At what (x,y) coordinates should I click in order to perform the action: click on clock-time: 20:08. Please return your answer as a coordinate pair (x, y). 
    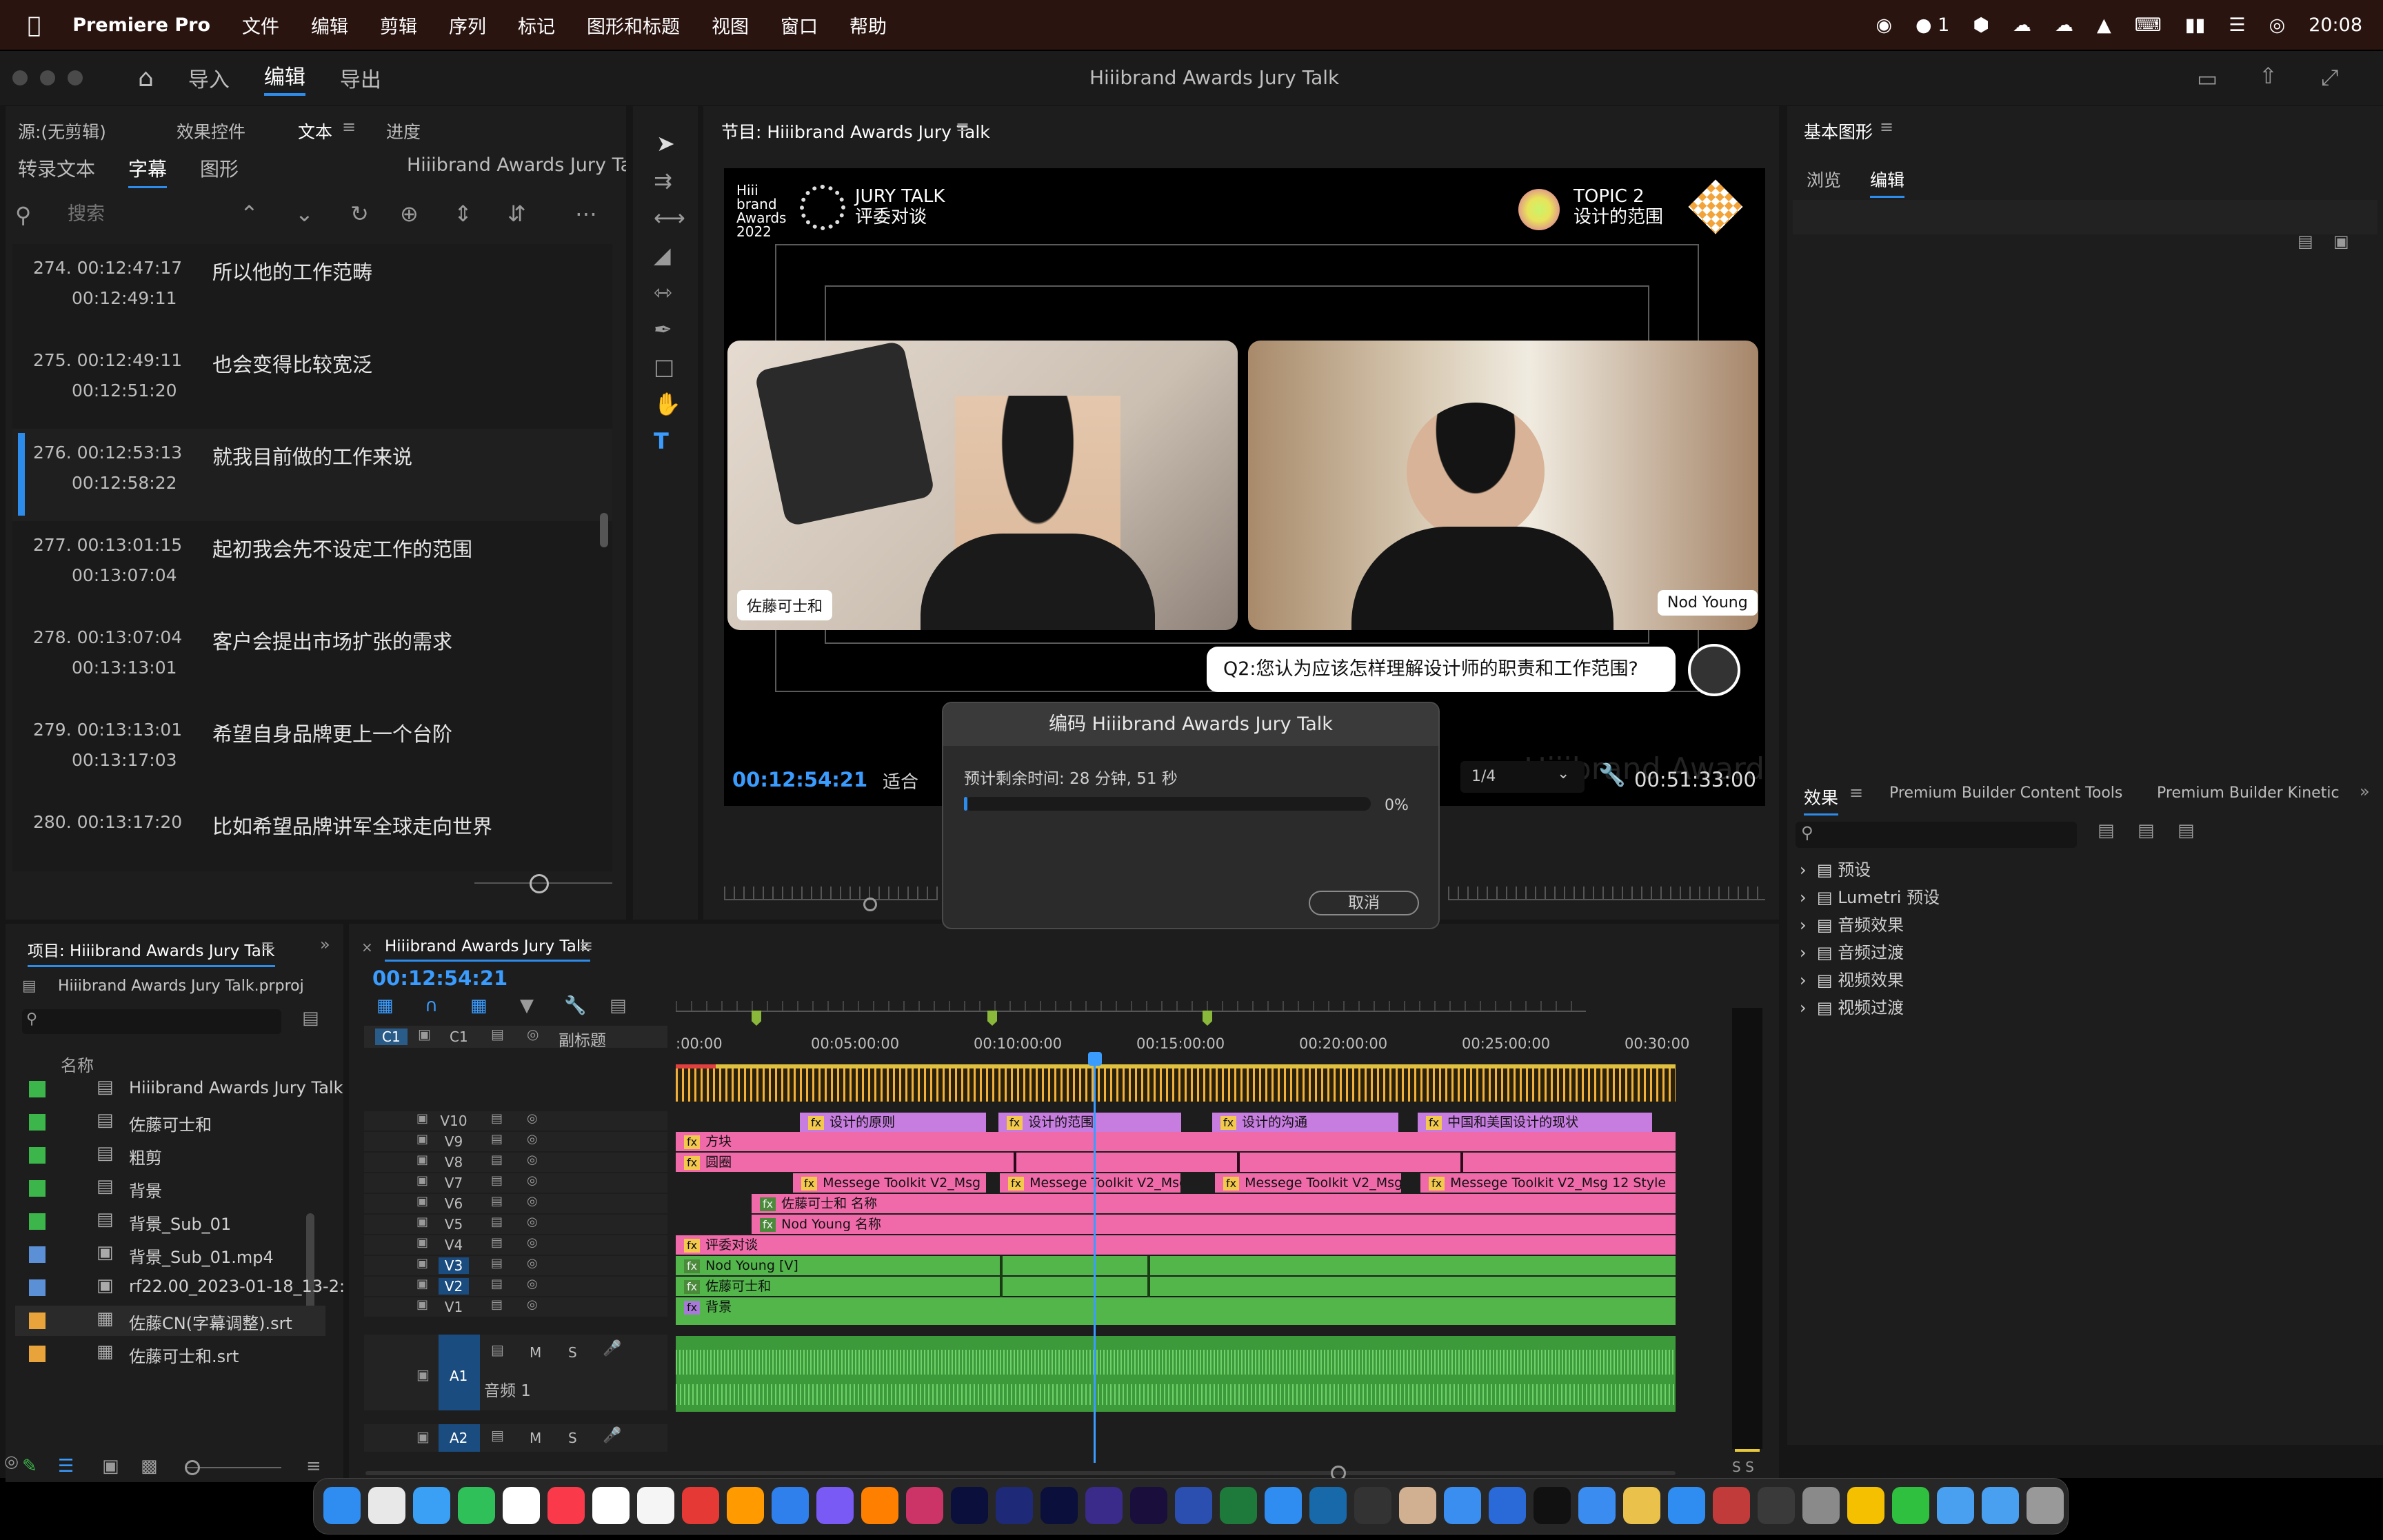
    Looking at the image, I should click on (2335, 25).